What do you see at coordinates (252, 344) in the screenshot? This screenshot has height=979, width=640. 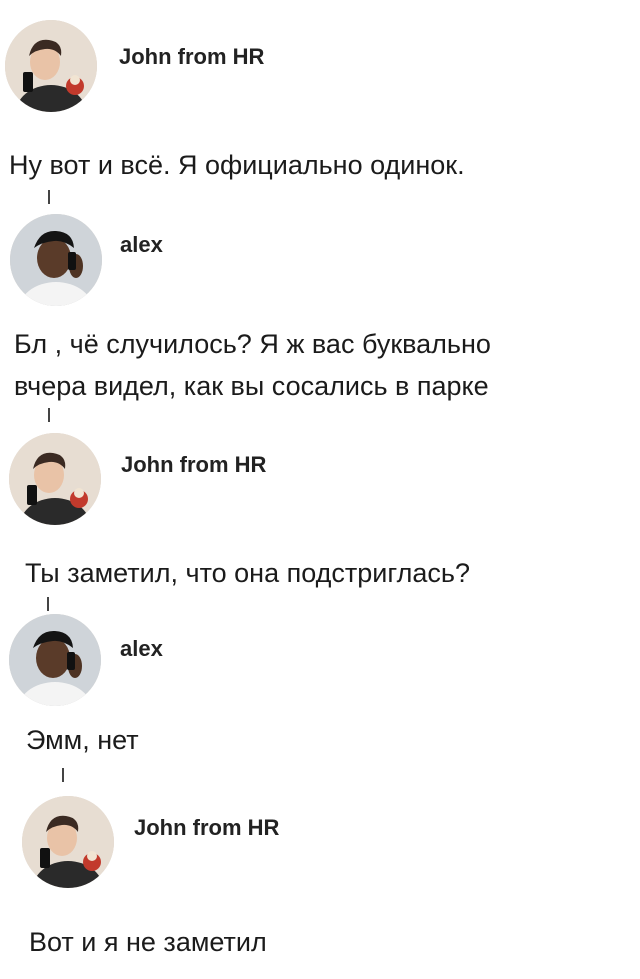 I see `message-text: Бл , чё случилось? Я ж вас буквально` at bounding box center [252, 344].